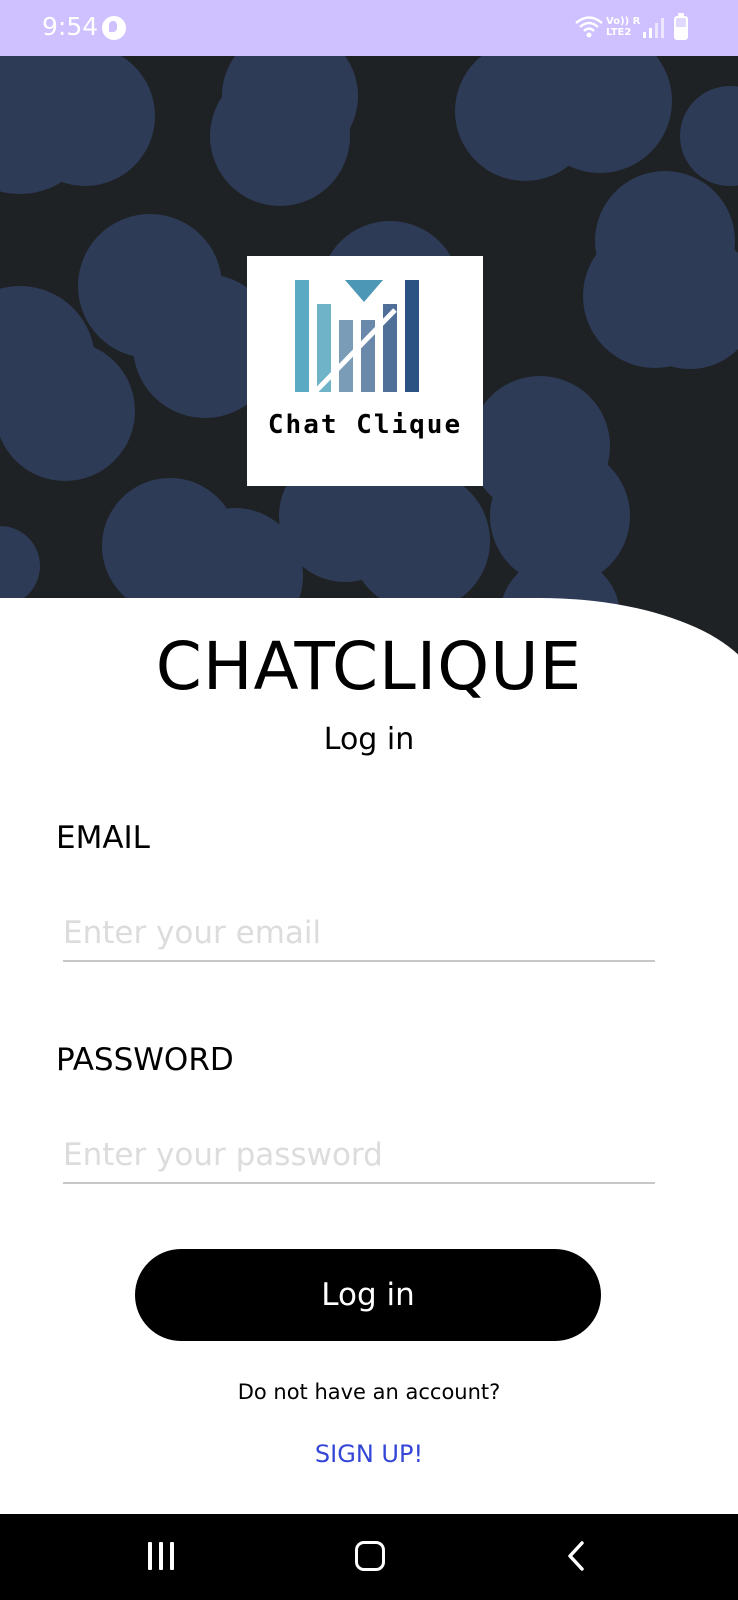 This screenshot has width=738, height=1600. I want to click on password-input, so click(359, 1156).